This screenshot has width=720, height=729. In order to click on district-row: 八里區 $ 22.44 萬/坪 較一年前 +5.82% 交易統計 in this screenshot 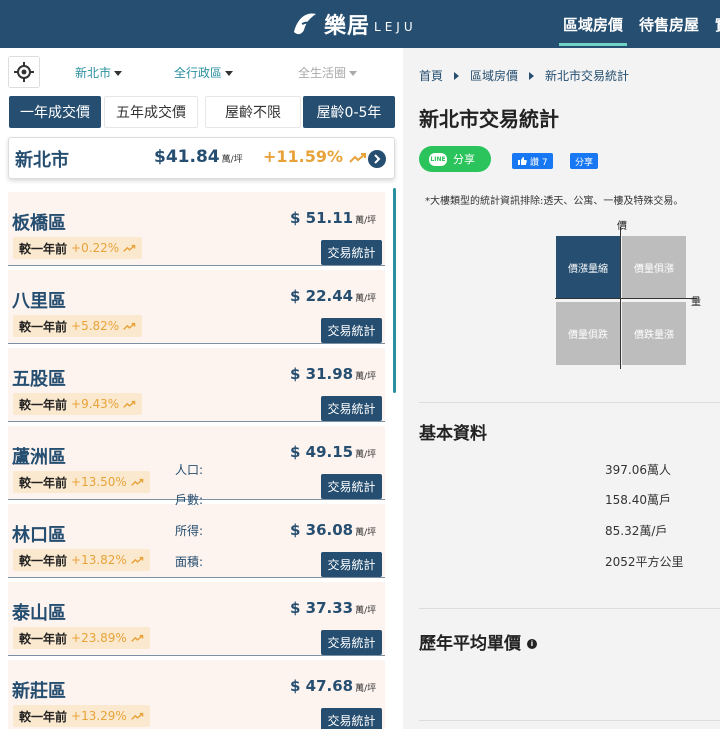, I will do `click(196, 307)`.